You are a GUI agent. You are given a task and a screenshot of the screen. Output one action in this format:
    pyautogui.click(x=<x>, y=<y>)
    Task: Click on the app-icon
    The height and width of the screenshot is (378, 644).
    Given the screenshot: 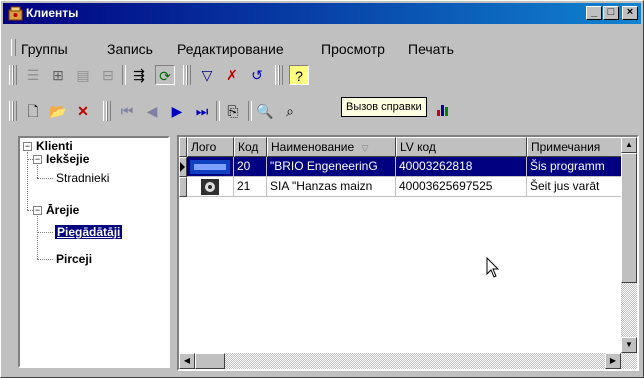 What is the action you would take?
    pyautogui.click(x=15, y=13)
    